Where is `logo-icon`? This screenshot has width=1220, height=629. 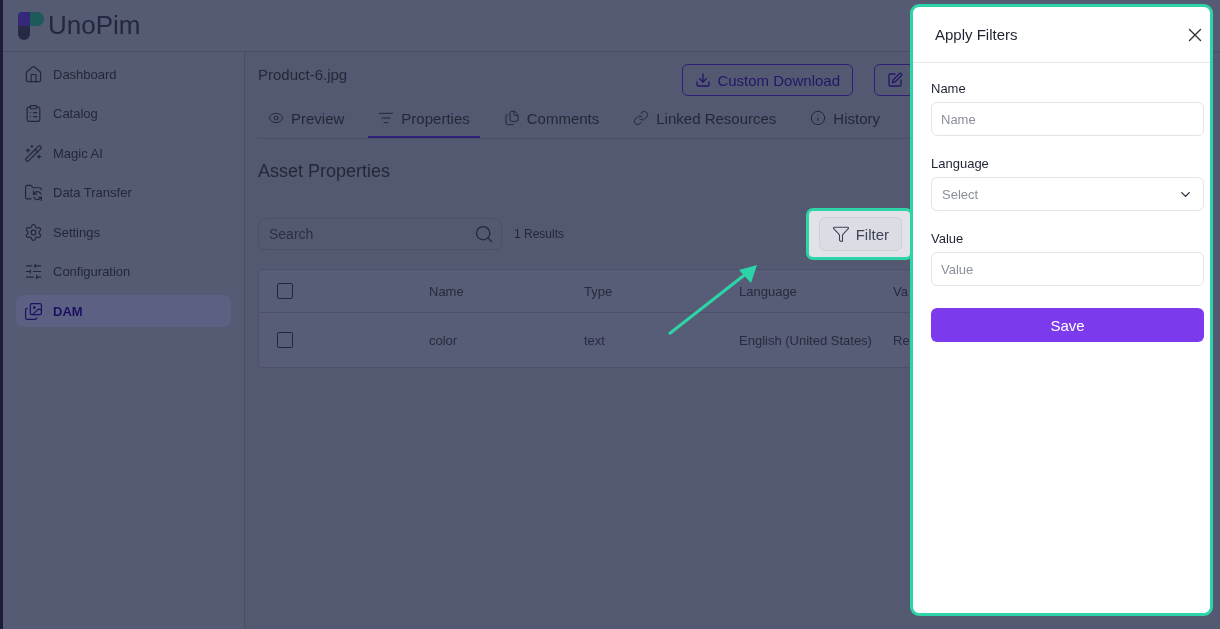
logo-icon is located at coordinates (30, 25).